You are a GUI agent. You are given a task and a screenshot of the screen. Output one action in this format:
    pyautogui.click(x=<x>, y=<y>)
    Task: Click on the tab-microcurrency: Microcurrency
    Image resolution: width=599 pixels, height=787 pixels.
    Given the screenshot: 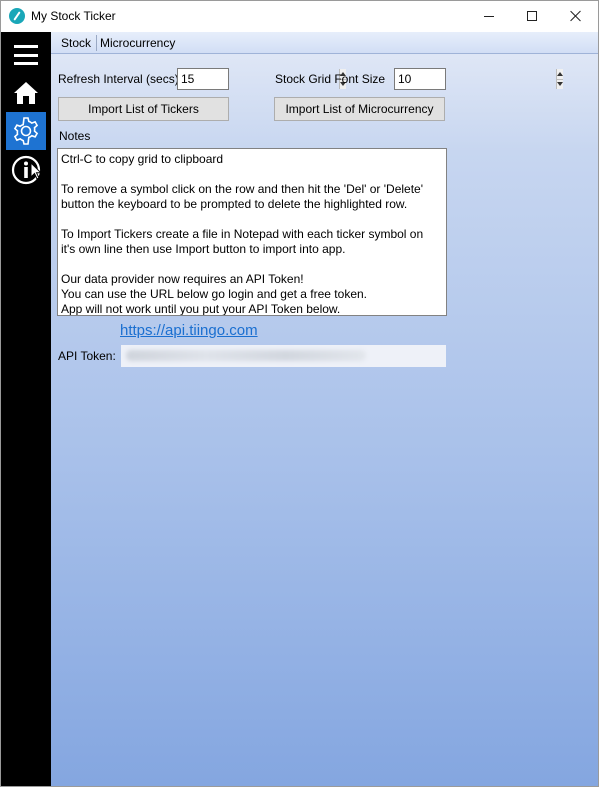 What is the action you would take?
    pyautogui.click(x=137, y=43)
    